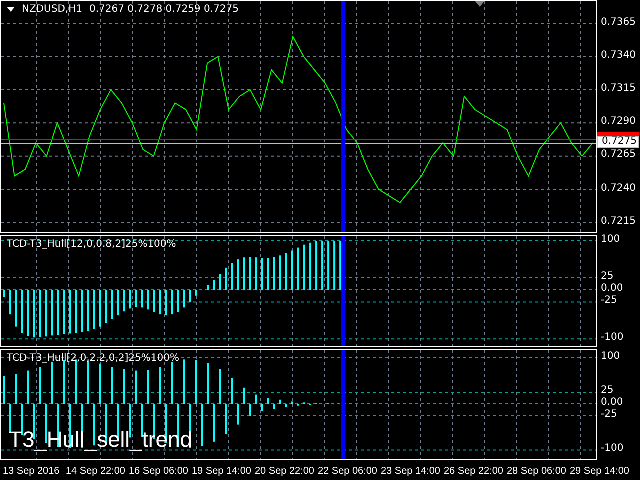 This screenshot has width=640, height=480. What do you see at coordinates (618, 122) in the screenshot?
I see `axis-label: 0.7290` at bounding box center [618, 122].